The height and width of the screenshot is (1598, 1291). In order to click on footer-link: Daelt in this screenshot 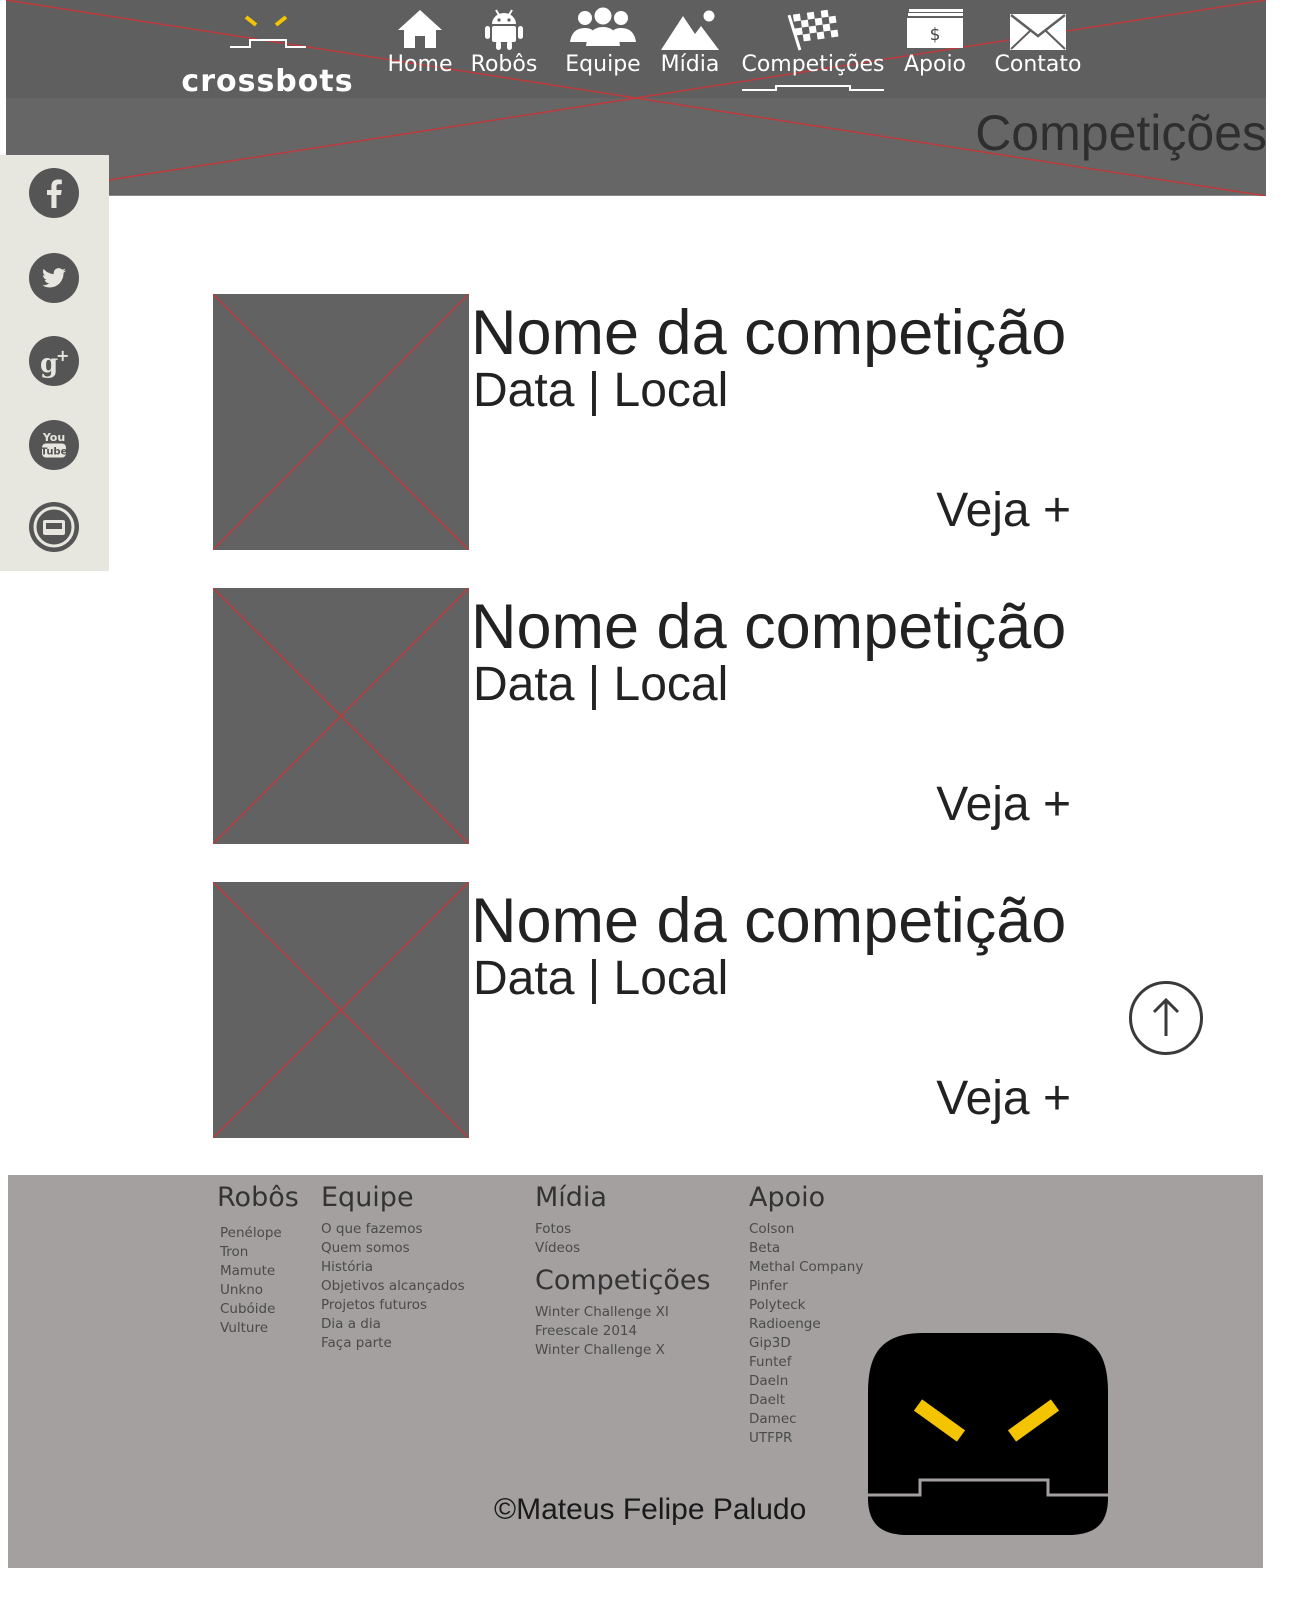, I will do `click(806, 1400)`.